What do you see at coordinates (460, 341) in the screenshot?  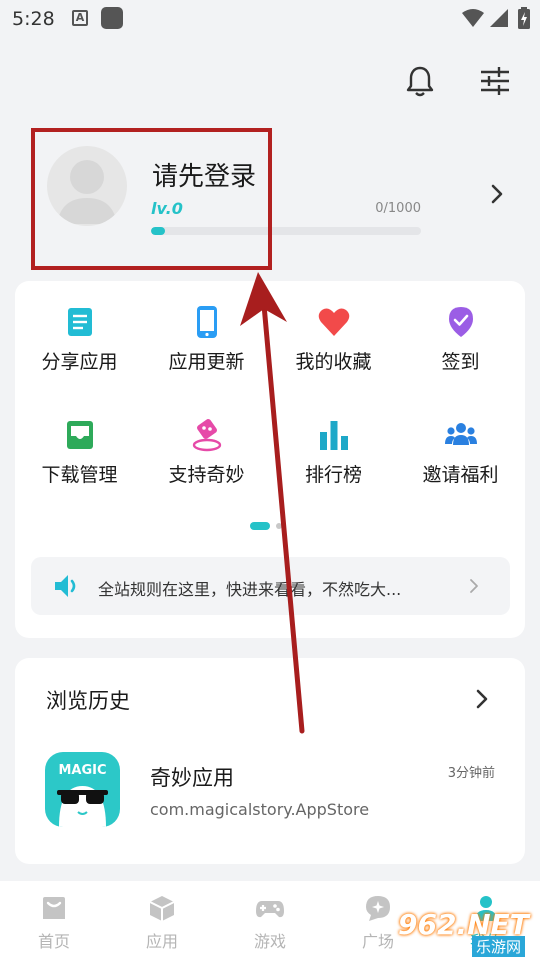 I see `quick-action-checkin: 签到` at bounding box center [460, 341].